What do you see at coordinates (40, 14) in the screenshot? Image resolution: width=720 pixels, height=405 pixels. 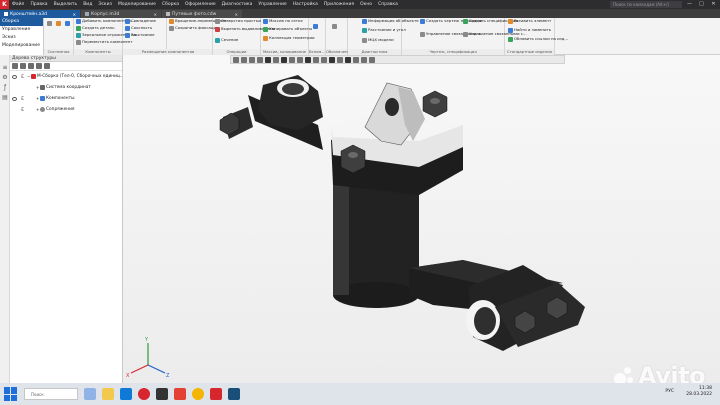 I see `tab-kronshtein: Кронштейн.a3d ✕` at bounding box center [40, 14].